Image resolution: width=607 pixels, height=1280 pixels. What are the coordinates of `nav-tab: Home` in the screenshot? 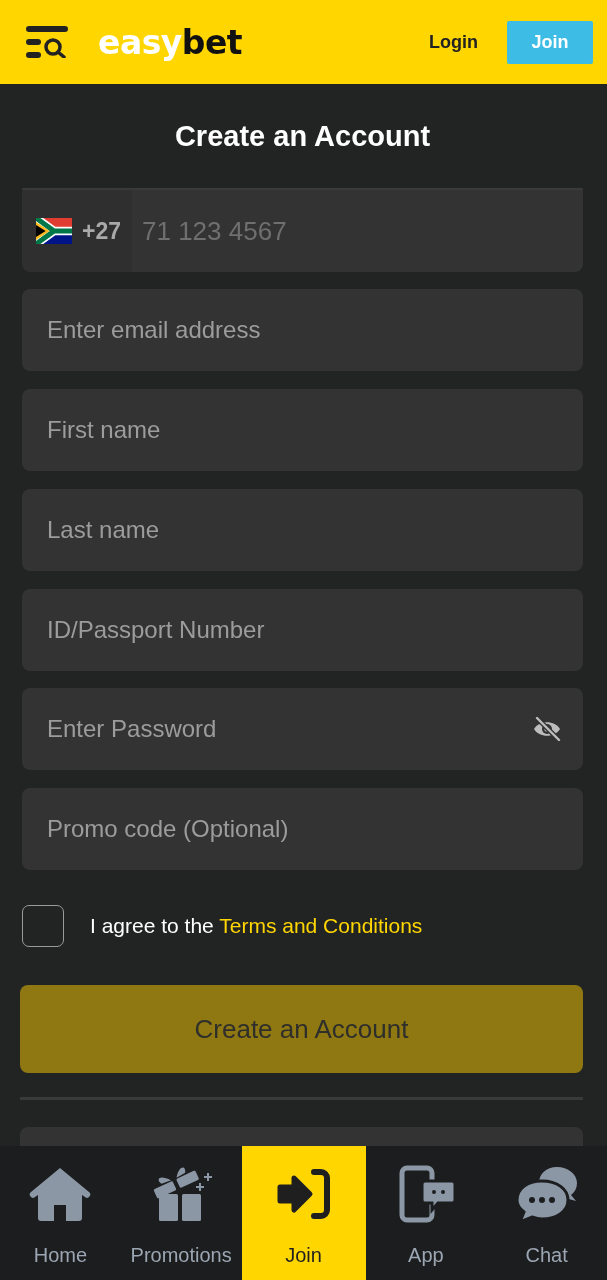 It's located at (60, 1213).